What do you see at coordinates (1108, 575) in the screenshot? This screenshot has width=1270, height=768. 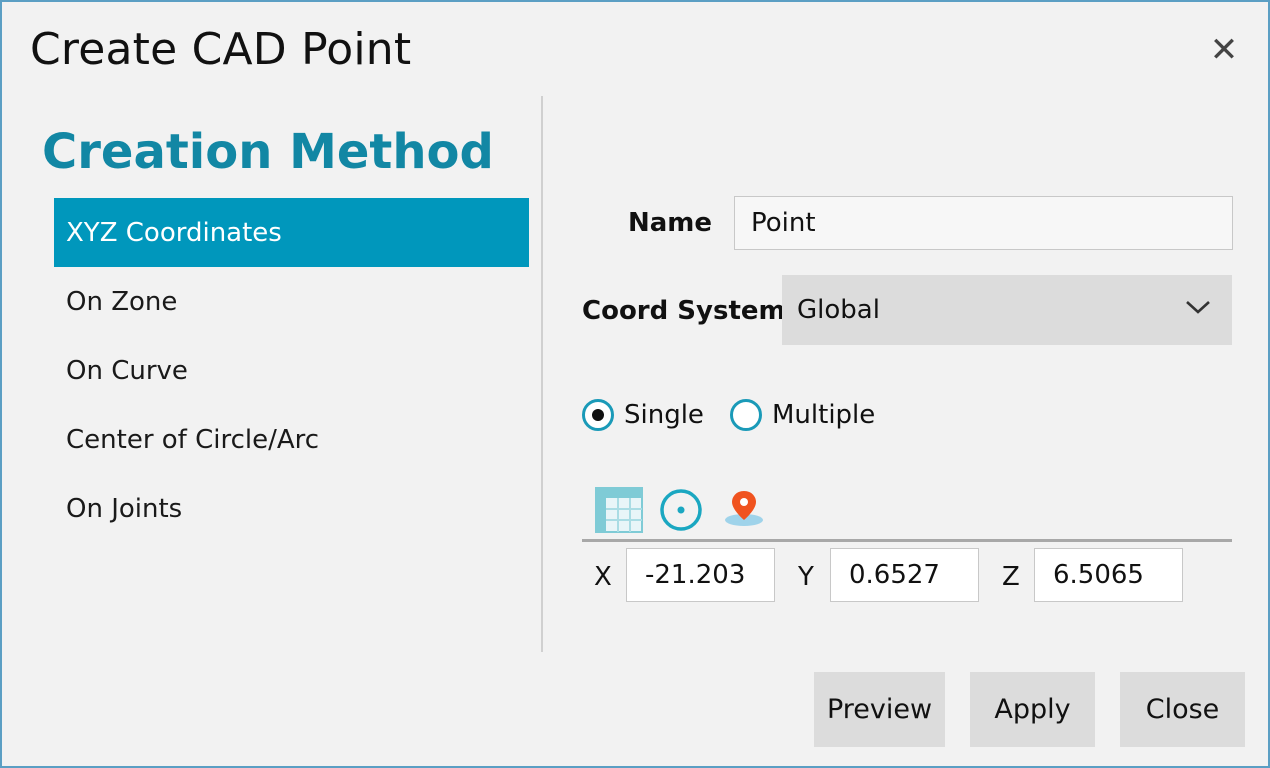 I see `z-coordinate-input` at bounding box center [1108, 575].